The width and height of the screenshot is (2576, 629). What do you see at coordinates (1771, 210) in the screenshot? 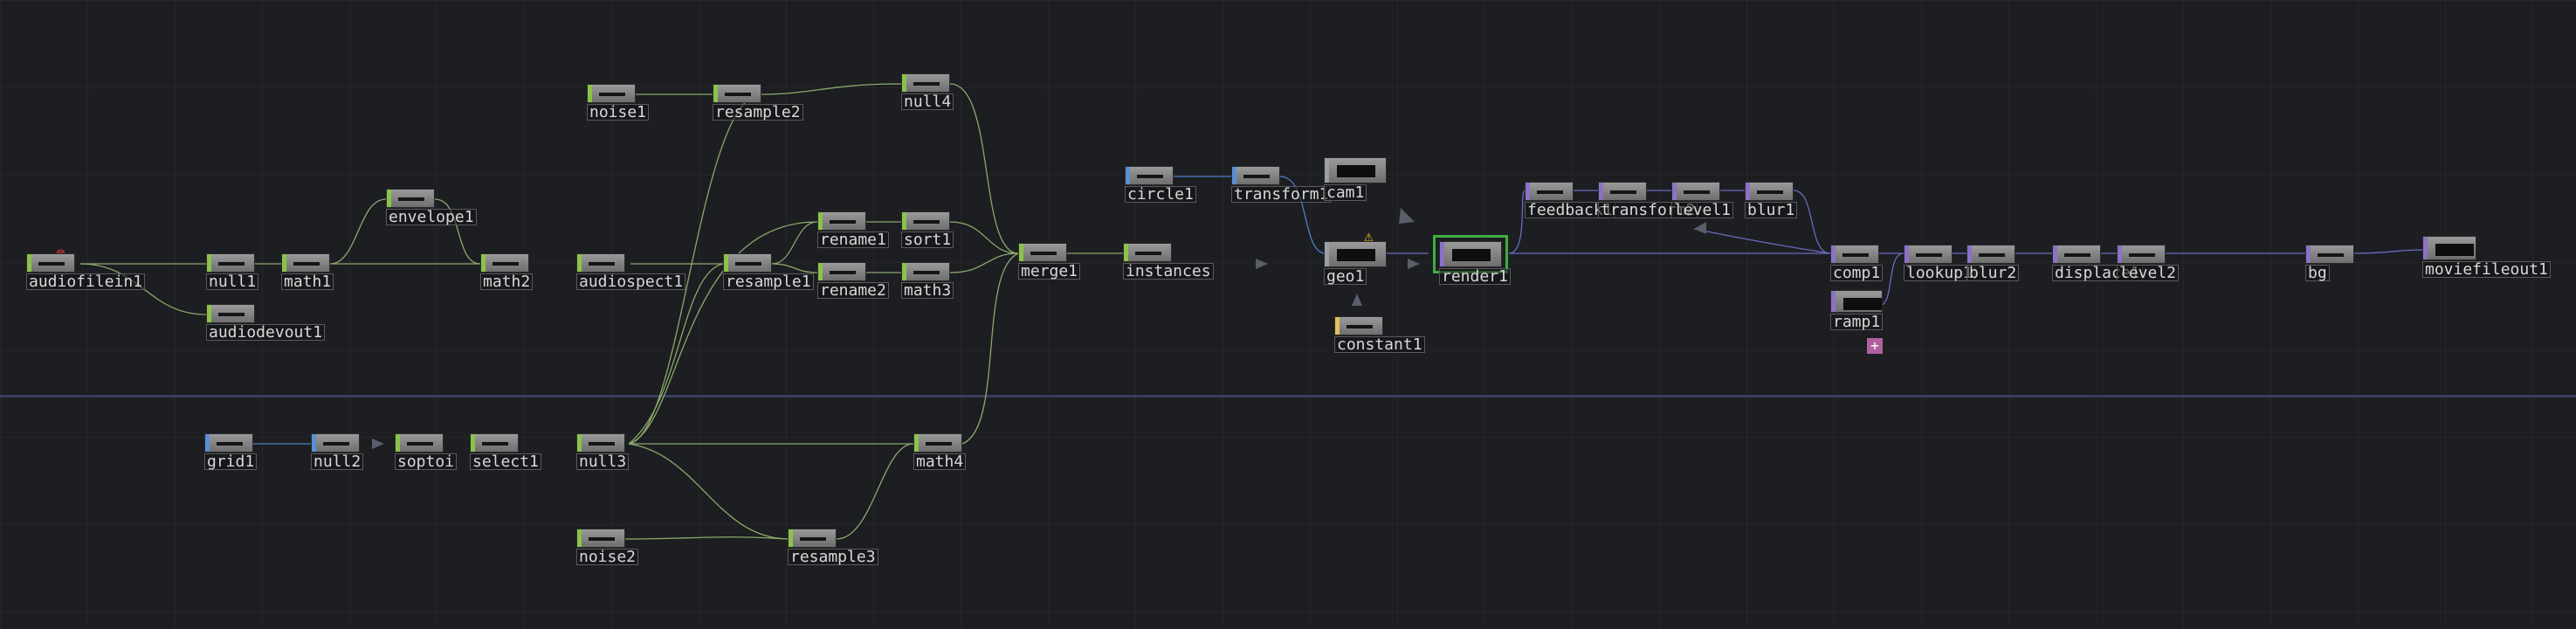
I see `node-label: blur1` at bounding box center [1771, 210].